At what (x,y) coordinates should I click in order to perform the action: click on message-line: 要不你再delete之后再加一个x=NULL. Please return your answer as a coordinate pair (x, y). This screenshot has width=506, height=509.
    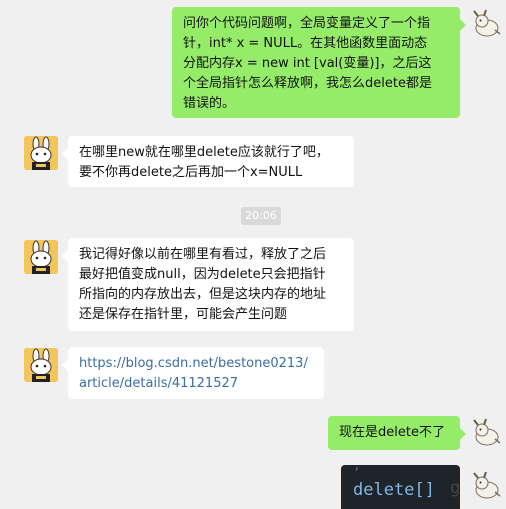
    Looking at the image, I should click on (191, 172).